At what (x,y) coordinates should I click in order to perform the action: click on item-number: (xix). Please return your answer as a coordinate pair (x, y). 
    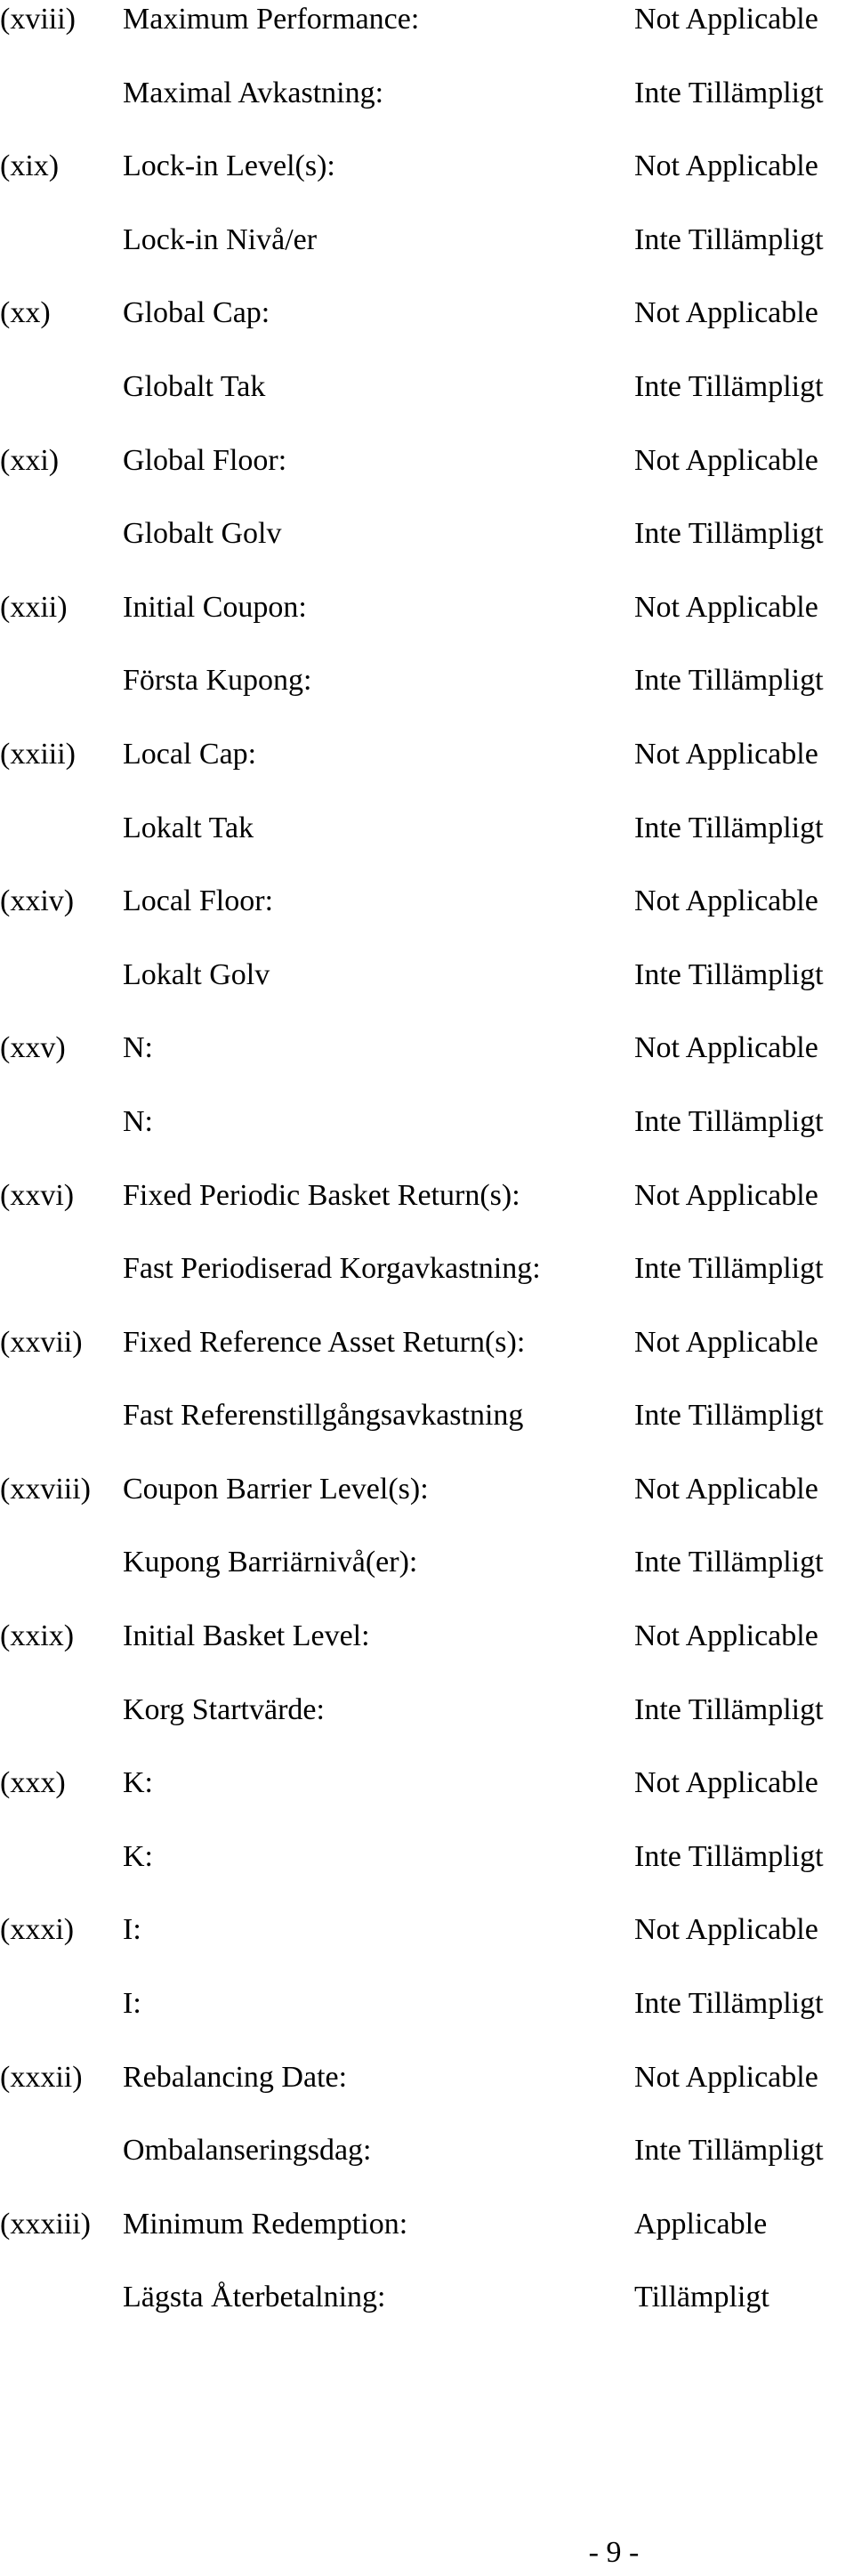
    Looking at the image, I should click on (30, 166).